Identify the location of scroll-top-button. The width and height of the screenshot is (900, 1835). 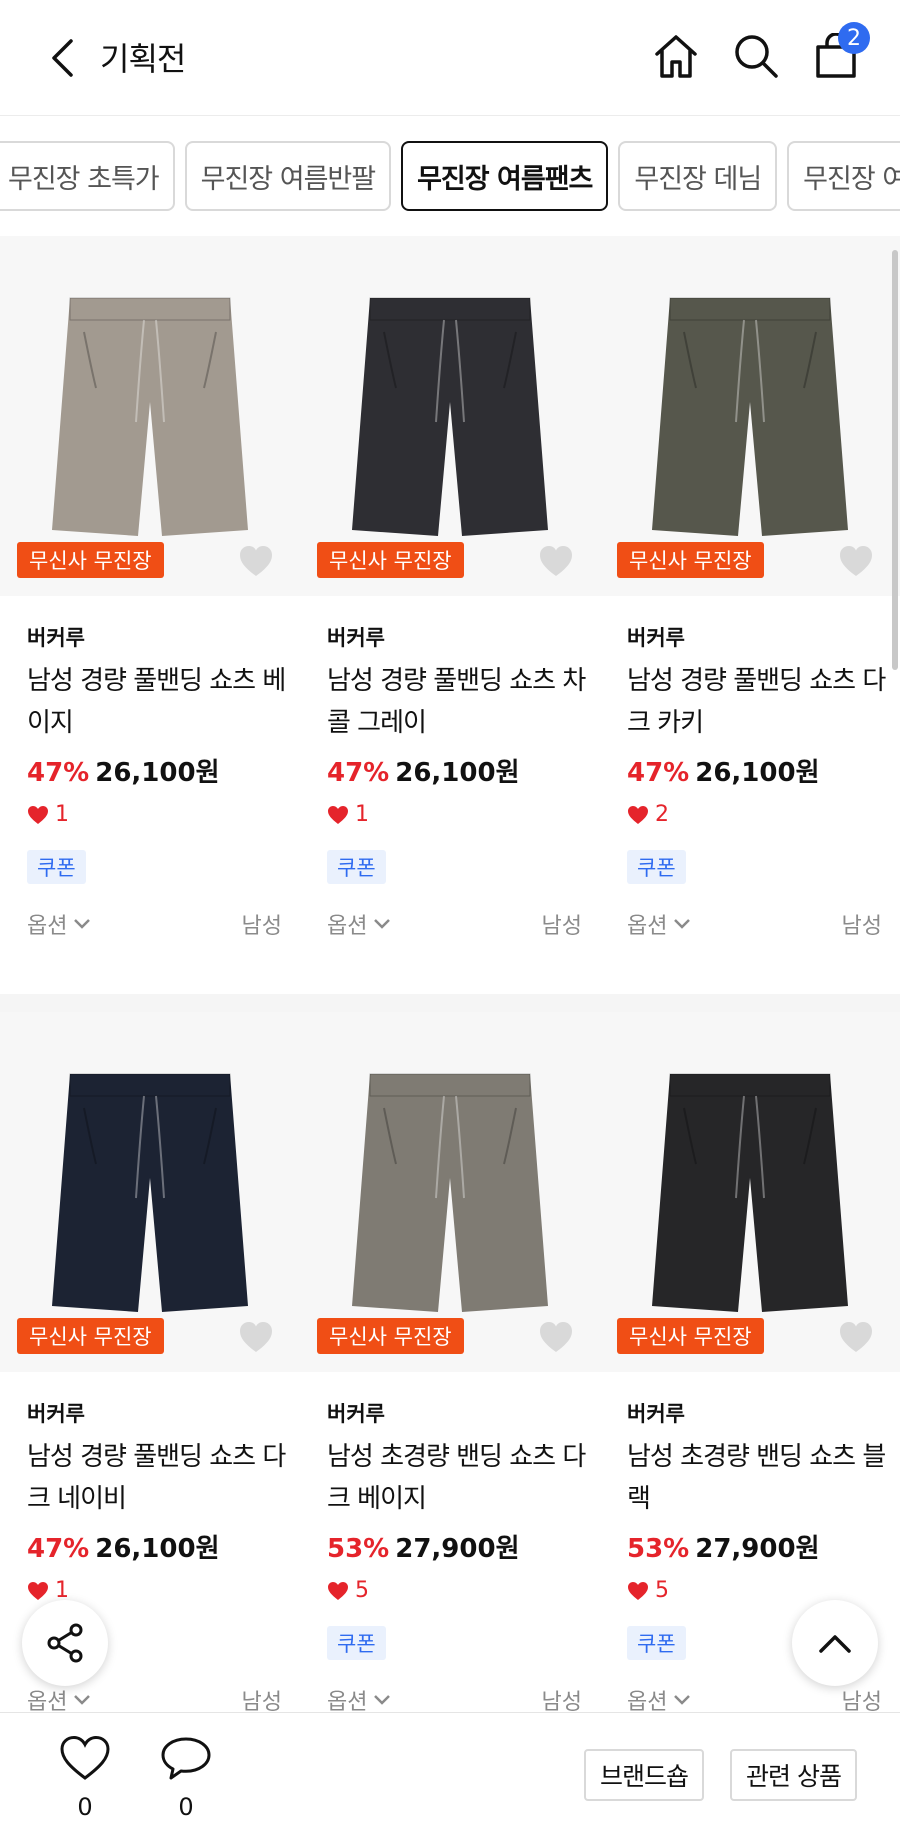
(835, 1643).